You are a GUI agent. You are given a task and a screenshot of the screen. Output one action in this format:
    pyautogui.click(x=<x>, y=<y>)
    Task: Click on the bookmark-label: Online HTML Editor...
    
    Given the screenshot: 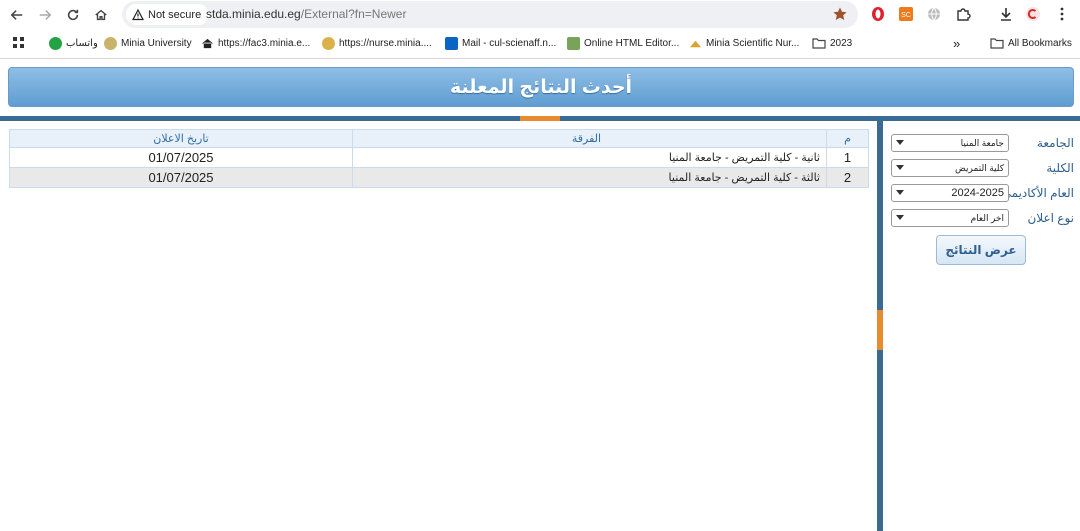 What is the action you would take?
    pyautogui.click(x=632, y=43)
    